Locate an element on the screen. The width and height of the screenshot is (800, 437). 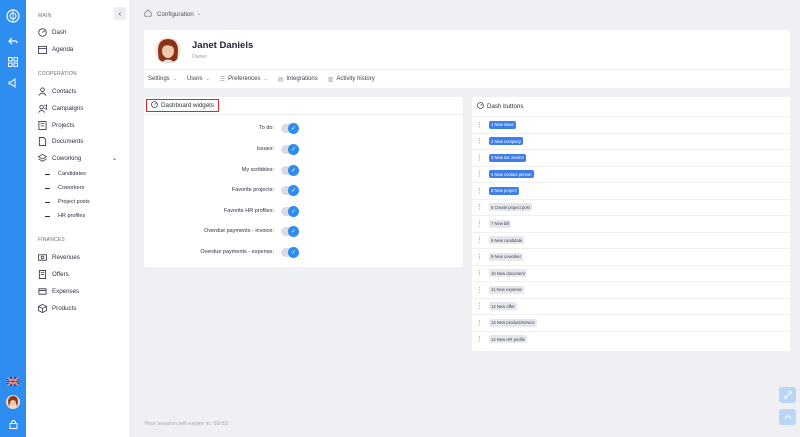
app-logo-icon is located at coordinates (13, 16).